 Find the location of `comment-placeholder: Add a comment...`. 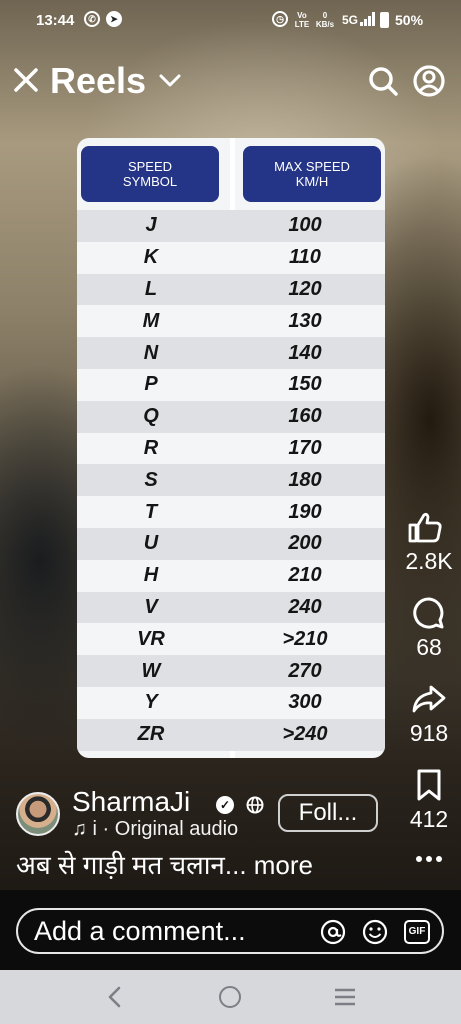

comment-placeholder: Add a comment... is located at coordinates (140, 931).